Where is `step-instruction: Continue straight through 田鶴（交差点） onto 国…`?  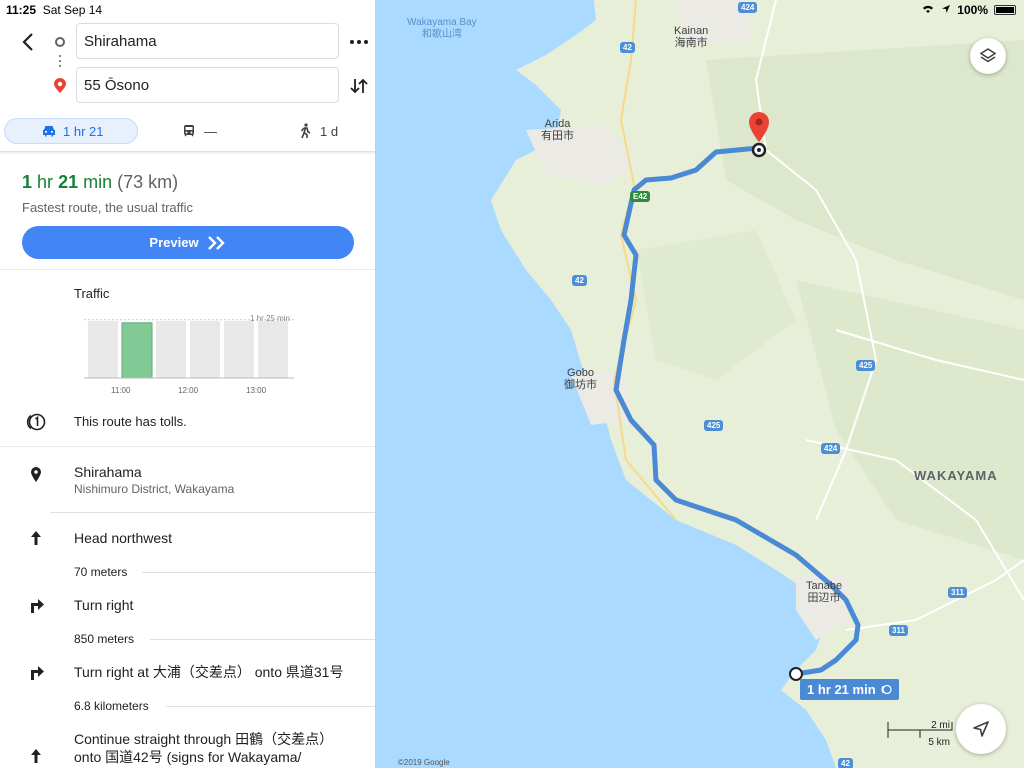 step-instruction: Continue straight through 田鶴（交差点） onto 国… is located at coordinates (204, 748).